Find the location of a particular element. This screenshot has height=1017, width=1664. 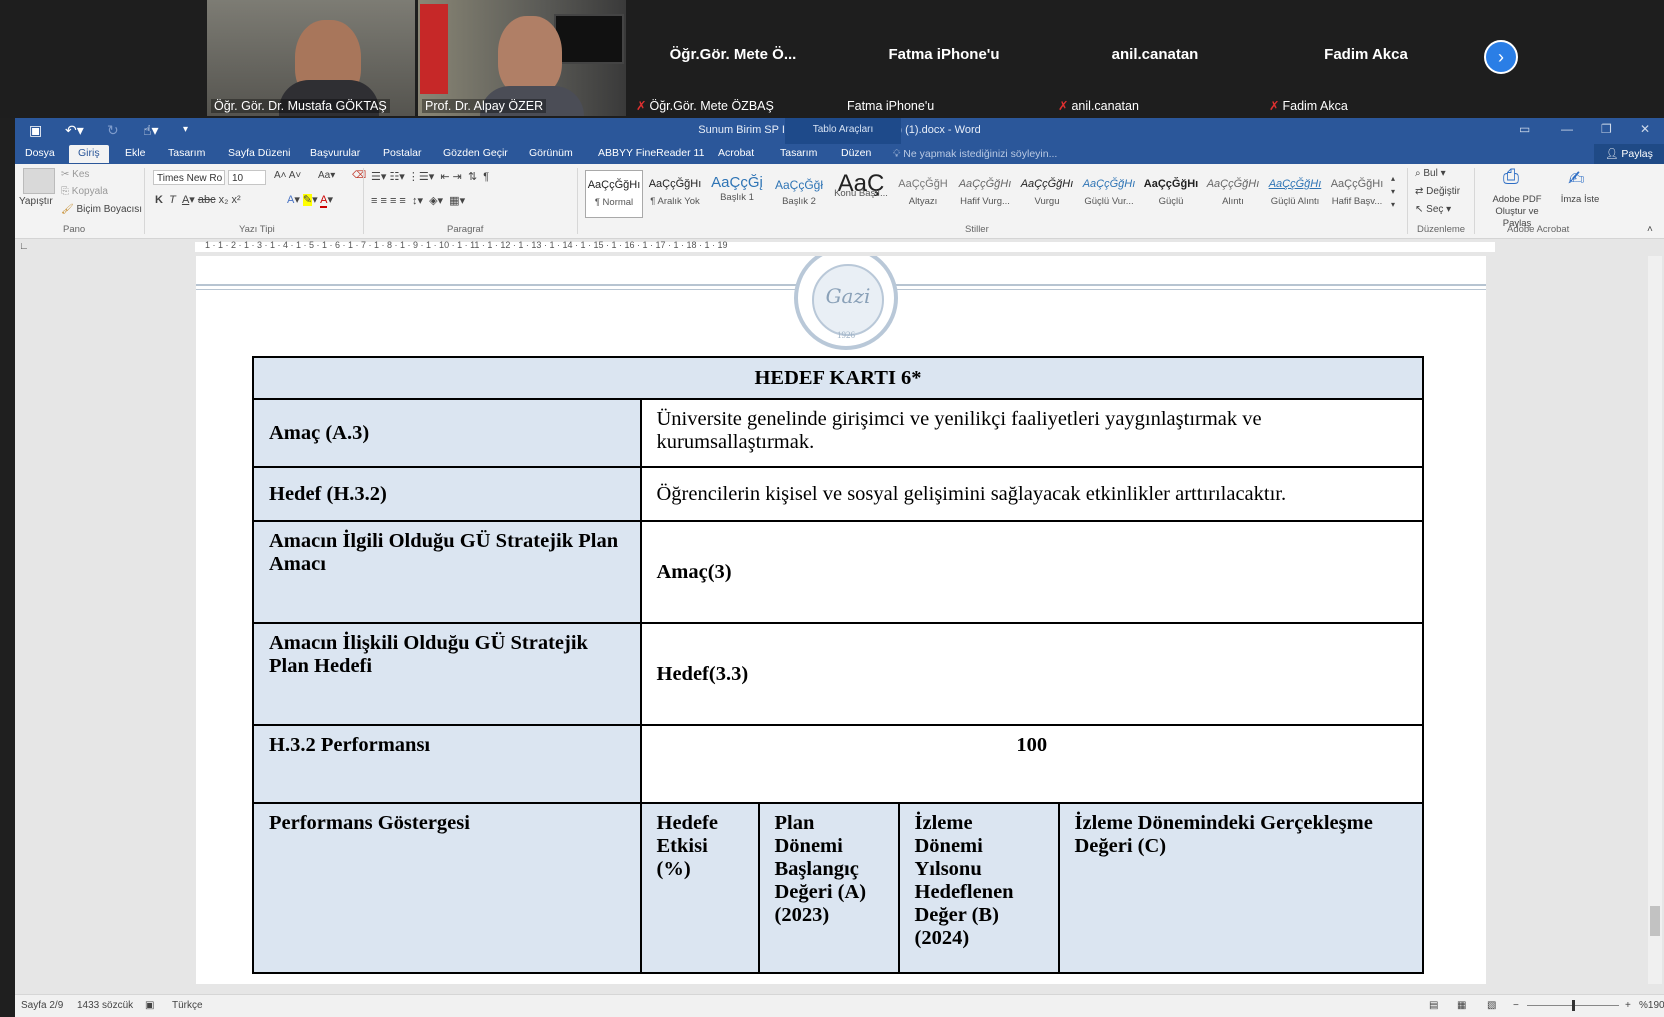

cut-button: ✂ Kes is located at coordinates (75, 174).